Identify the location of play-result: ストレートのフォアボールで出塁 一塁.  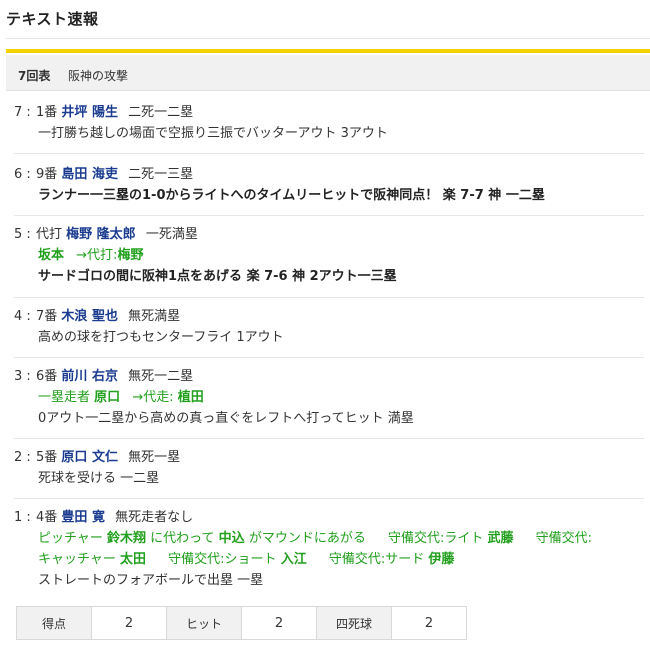
(151, 580).